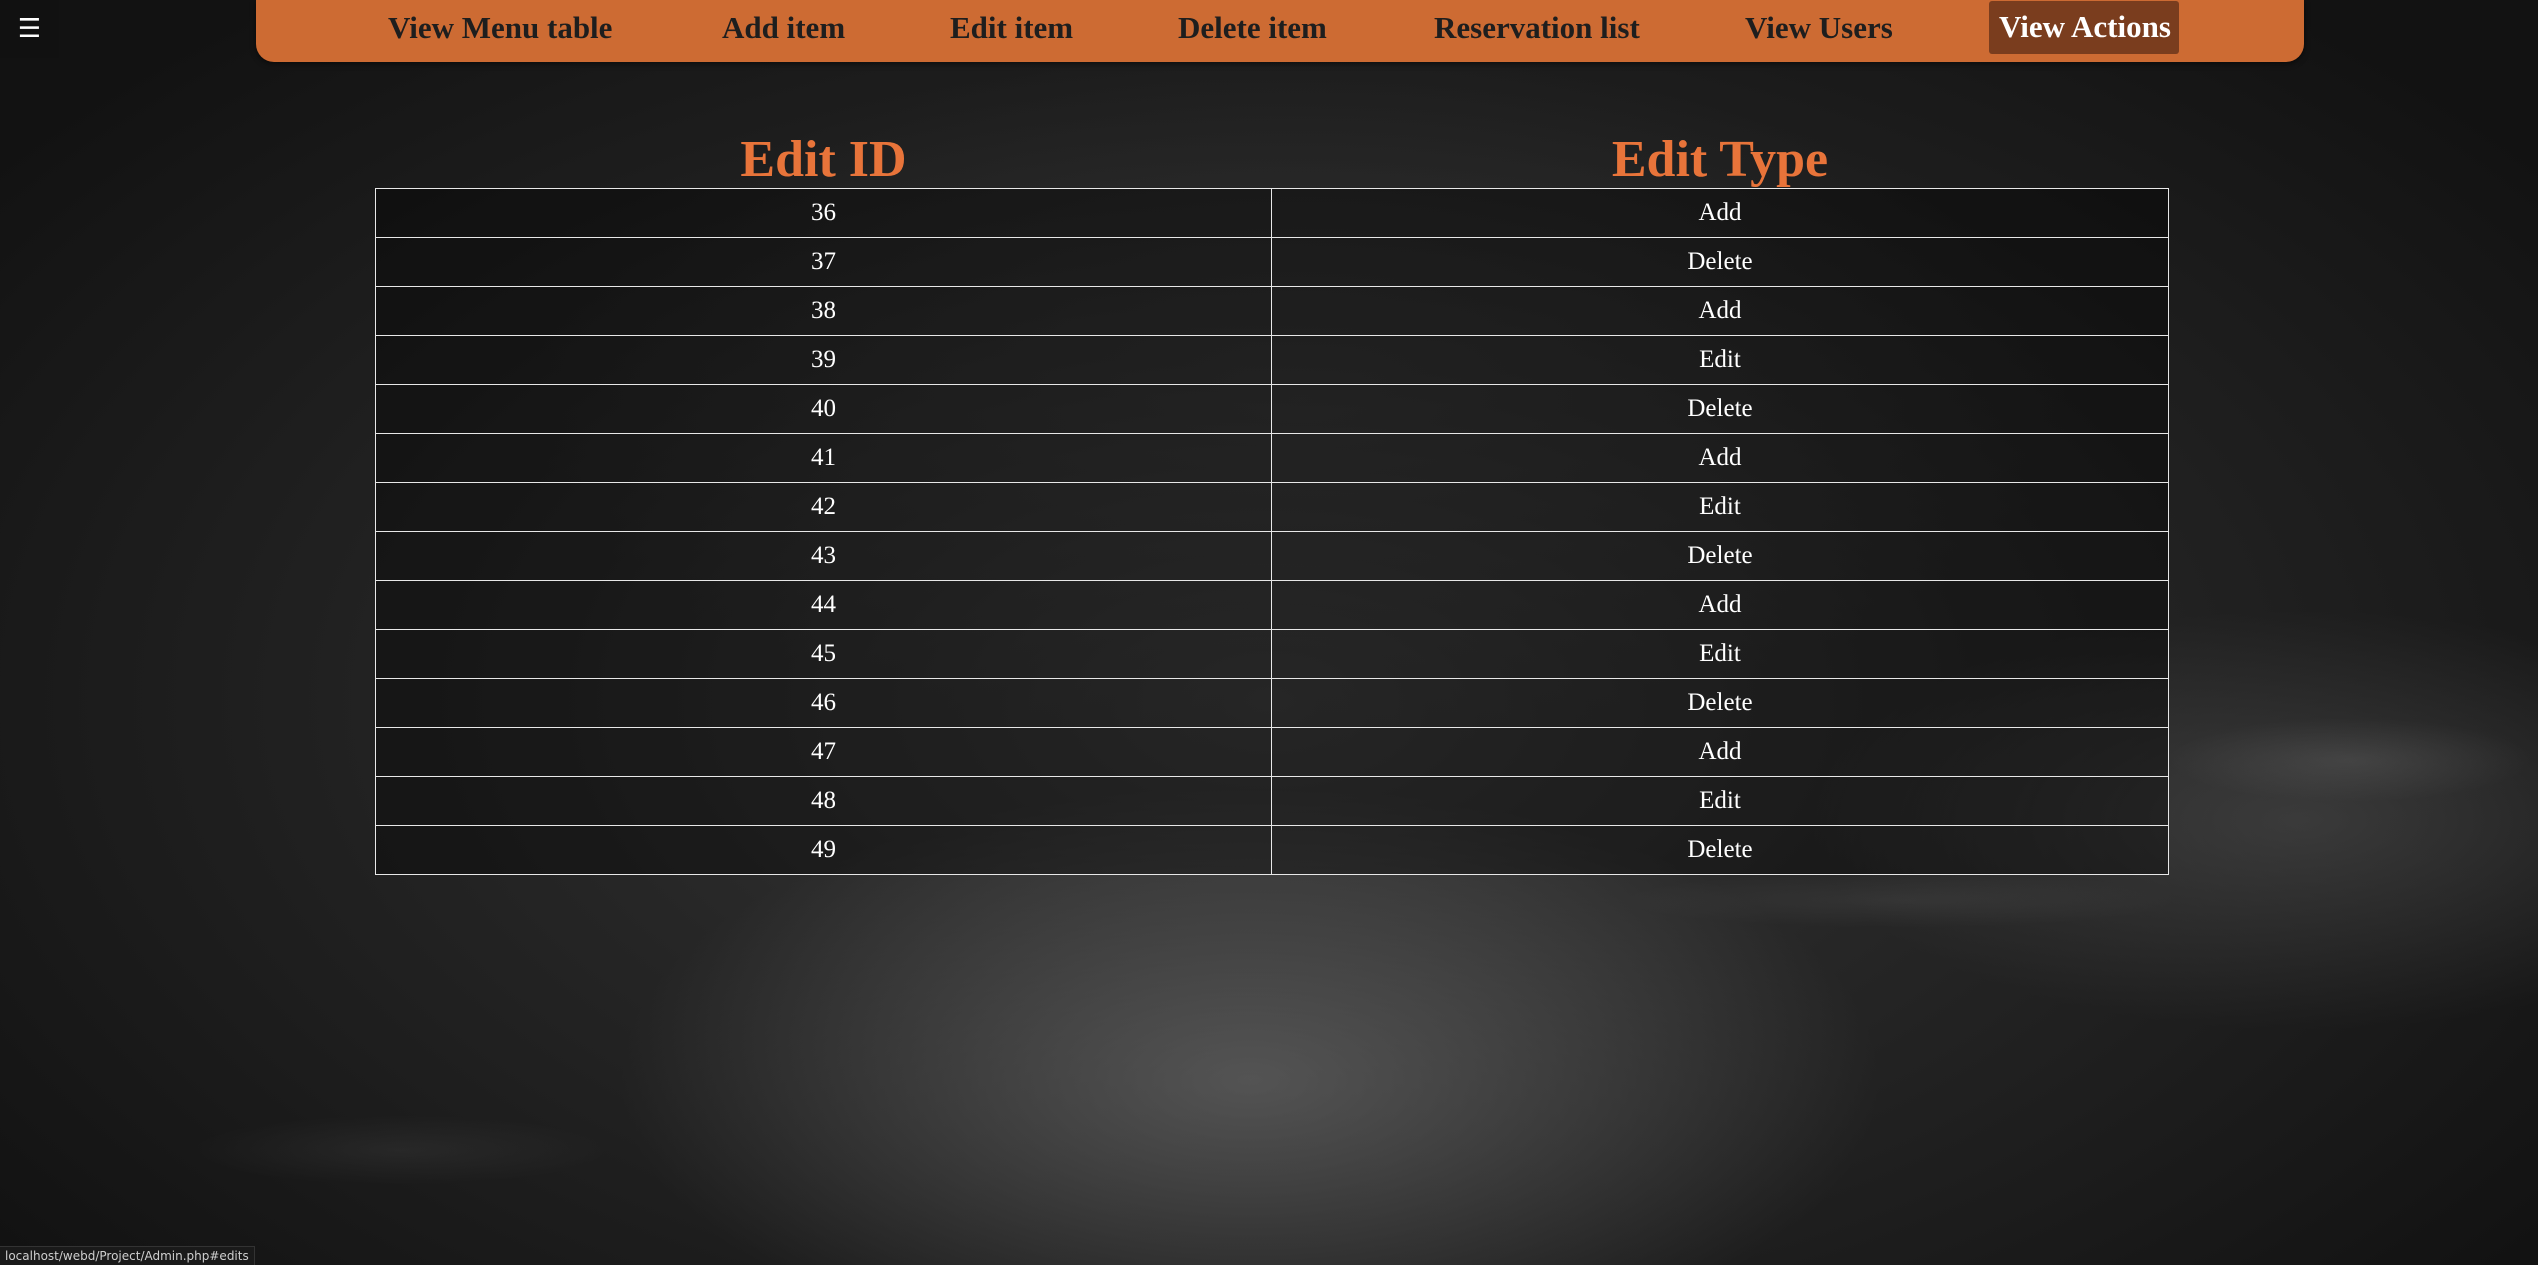 This screenshot has width=2538, height=1265. I want to click on nav-edit-item: Edit item, so click(1011, 29).